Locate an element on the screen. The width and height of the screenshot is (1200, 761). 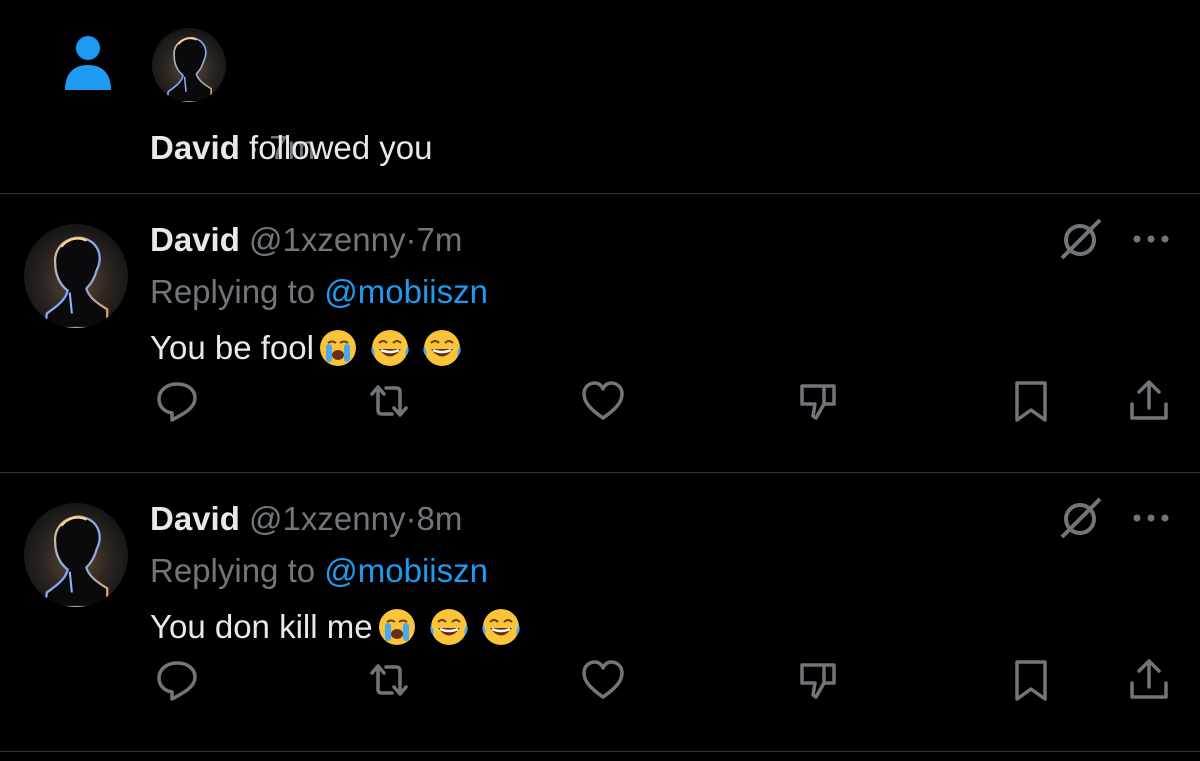
divider is located at coordinates (600, 751).